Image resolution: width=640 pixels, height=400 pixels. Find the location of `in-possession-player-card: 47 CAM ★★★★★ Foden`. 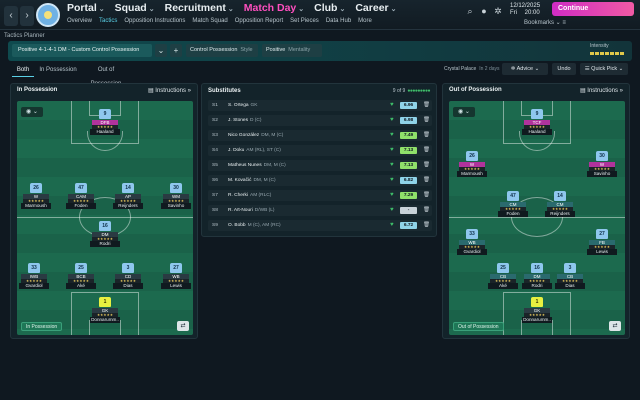

in-possession-player-card: 47 CAM ★★★★★ Foden is located at coordinates (81, 196).